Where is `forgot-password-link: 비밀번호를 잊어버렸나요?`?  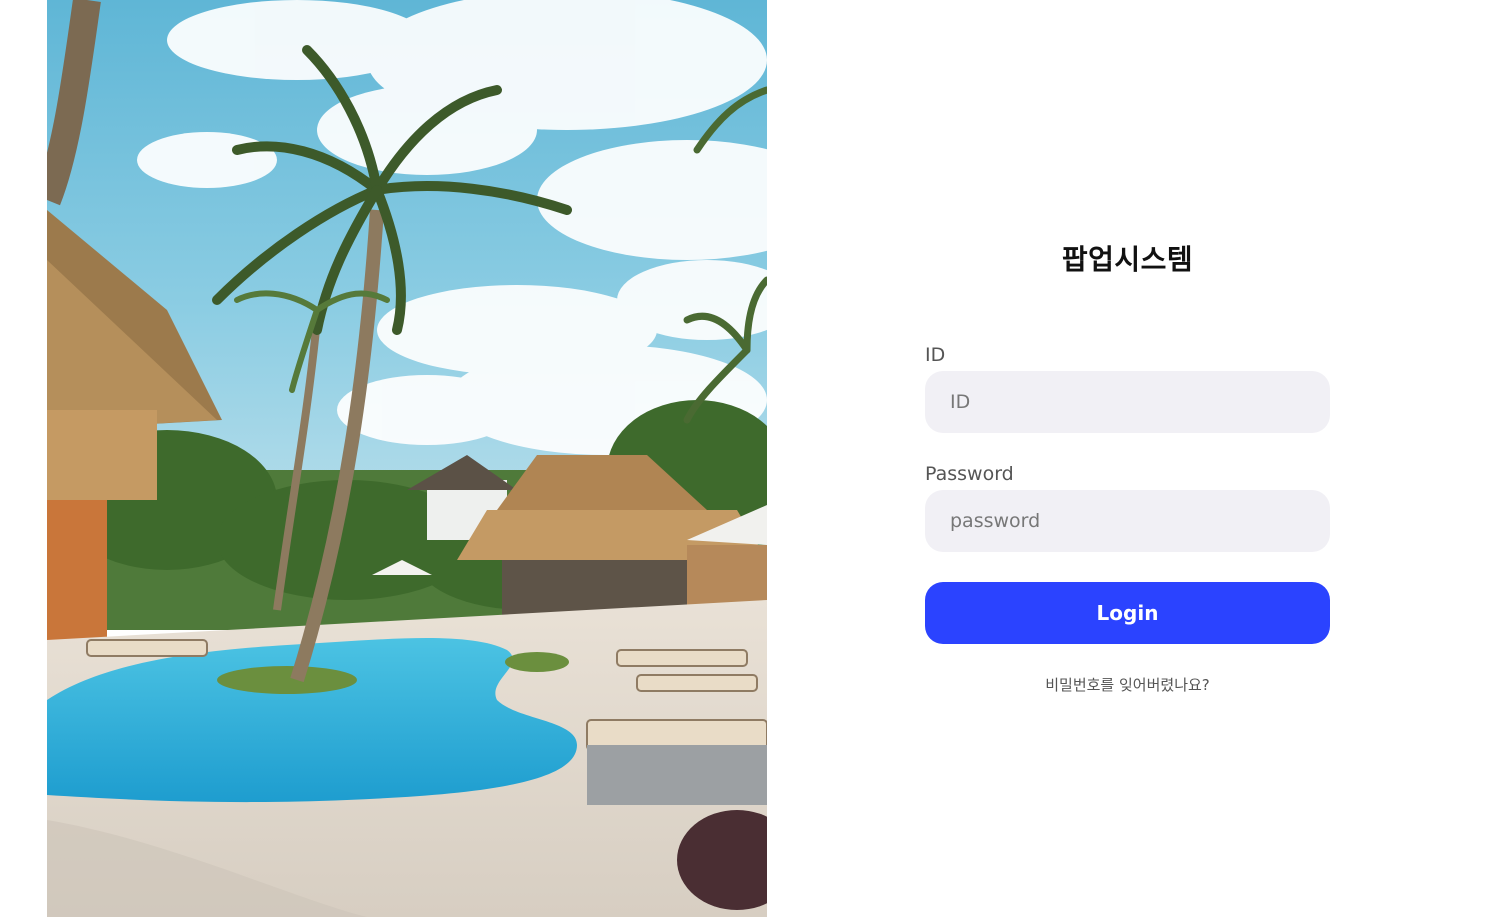
forgot-password-link: 비밀번호를 잊어버렸나요? is located at coordinates (1127, 684).